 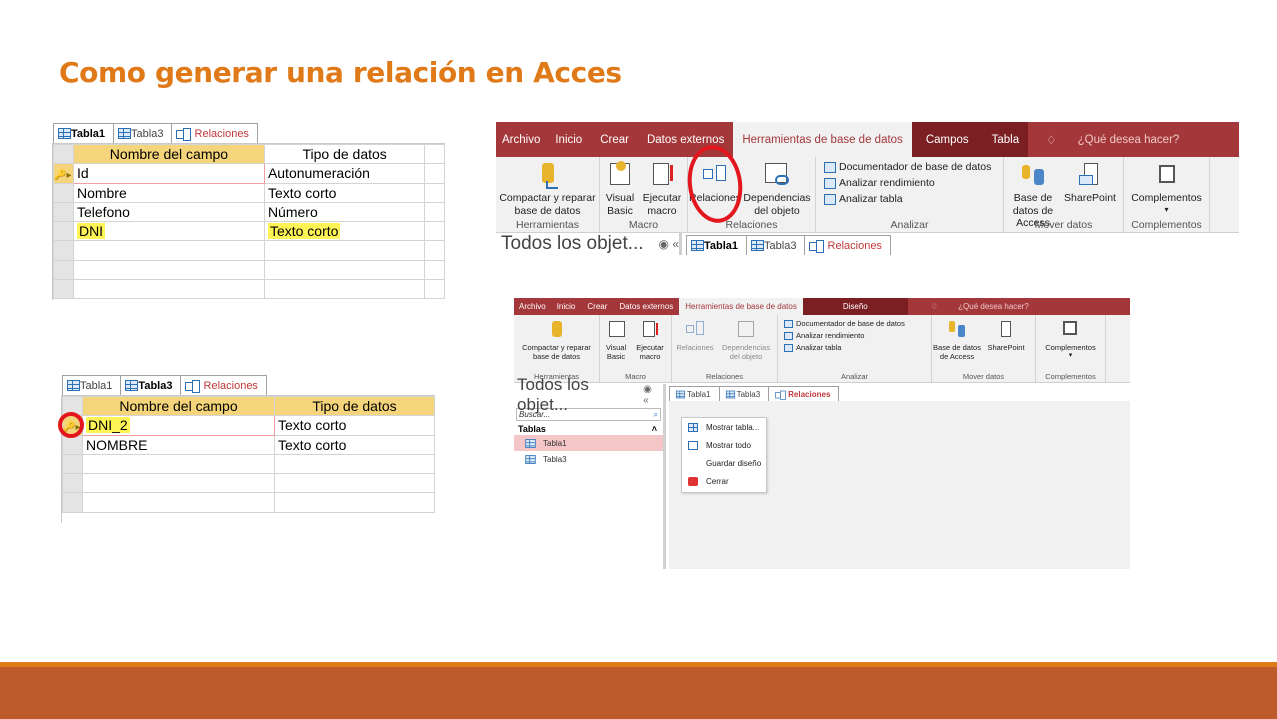 I want to click on field-name-cell: Id, so click(x=168, y=173).